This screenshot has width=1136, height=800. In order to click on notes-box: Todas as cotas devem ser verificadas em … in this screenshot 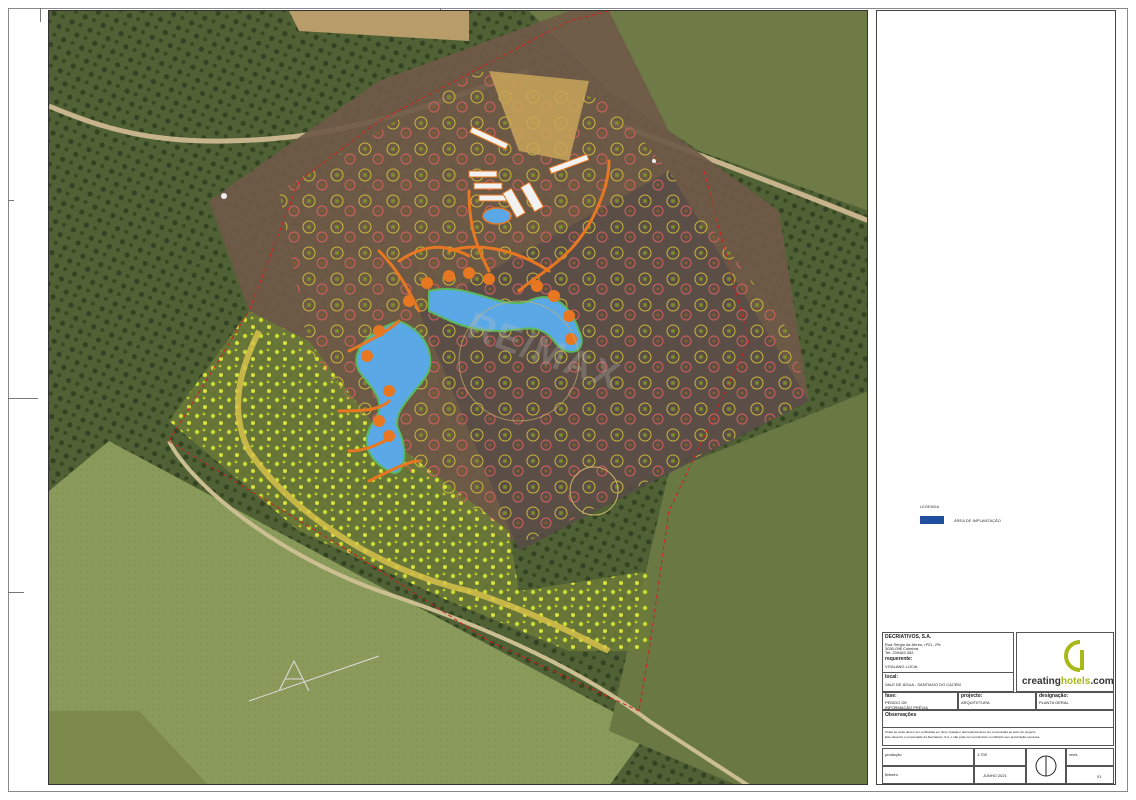, I will do `click(998, 737)`.